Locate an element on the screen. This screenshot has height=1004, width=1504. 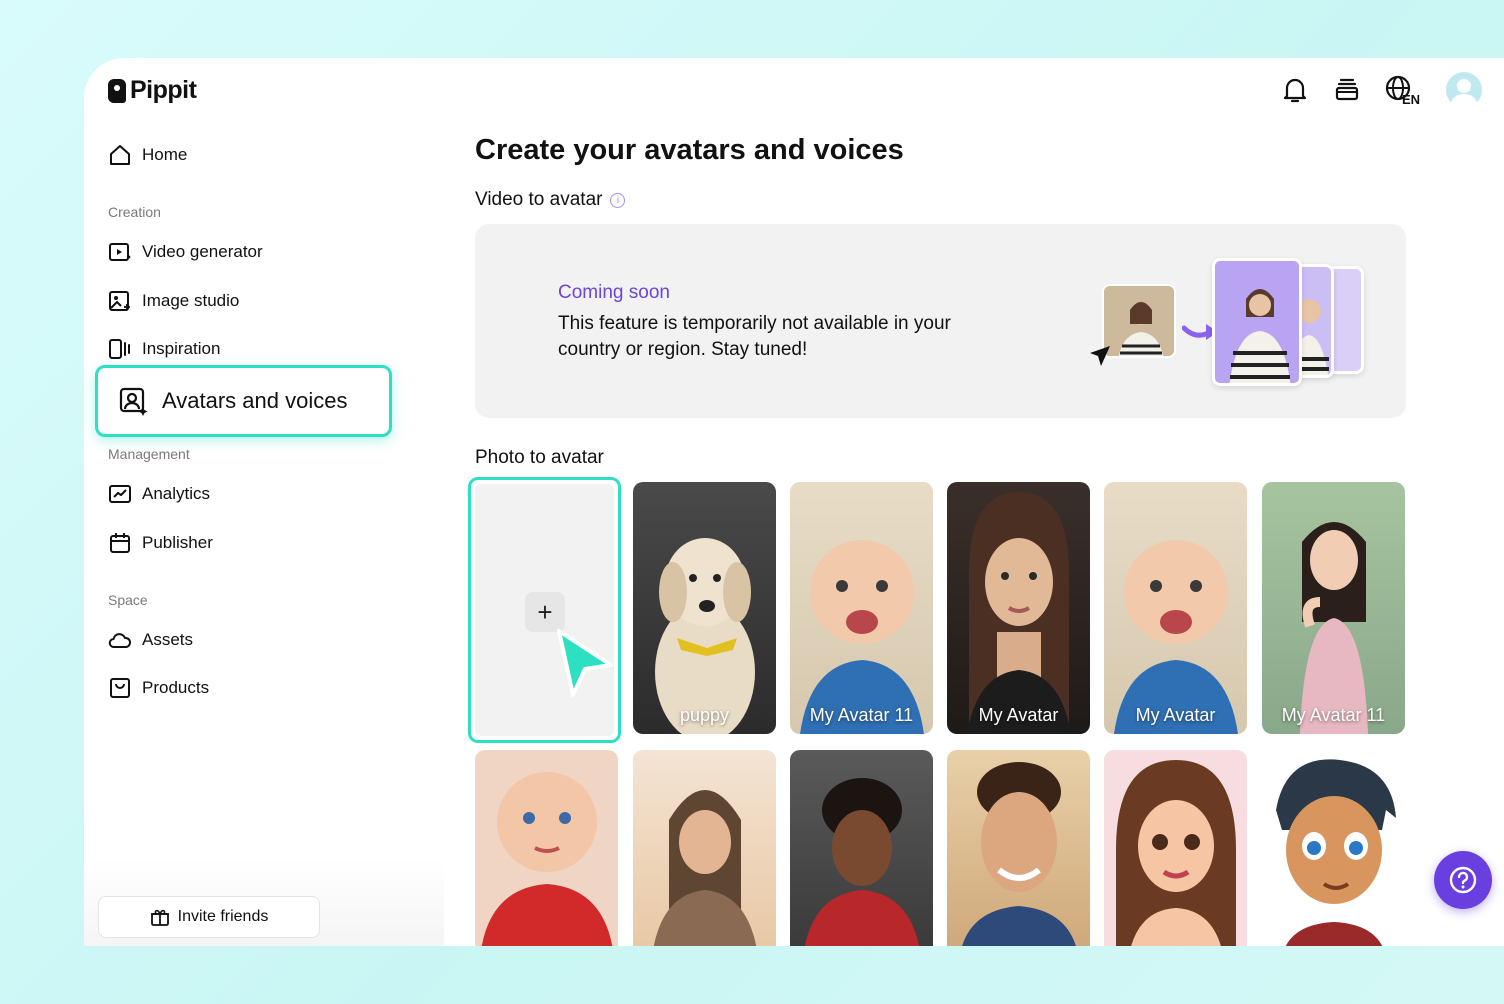
info-icon: i is located at coordinates (618, 200).